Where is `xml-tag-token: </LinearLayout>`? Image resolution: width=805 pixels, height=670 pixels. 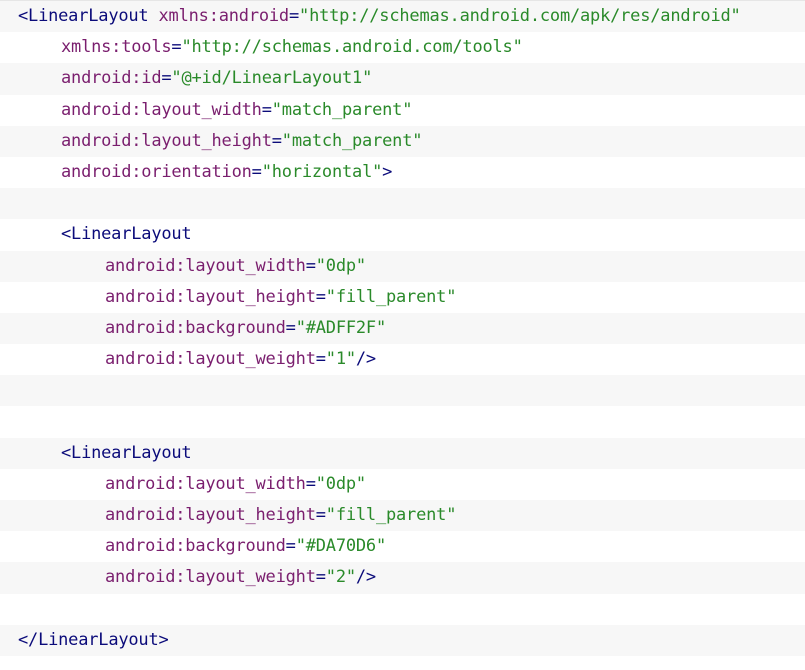 xml-tag-token: </LinearLayout> is located at coordinates (93, 639).